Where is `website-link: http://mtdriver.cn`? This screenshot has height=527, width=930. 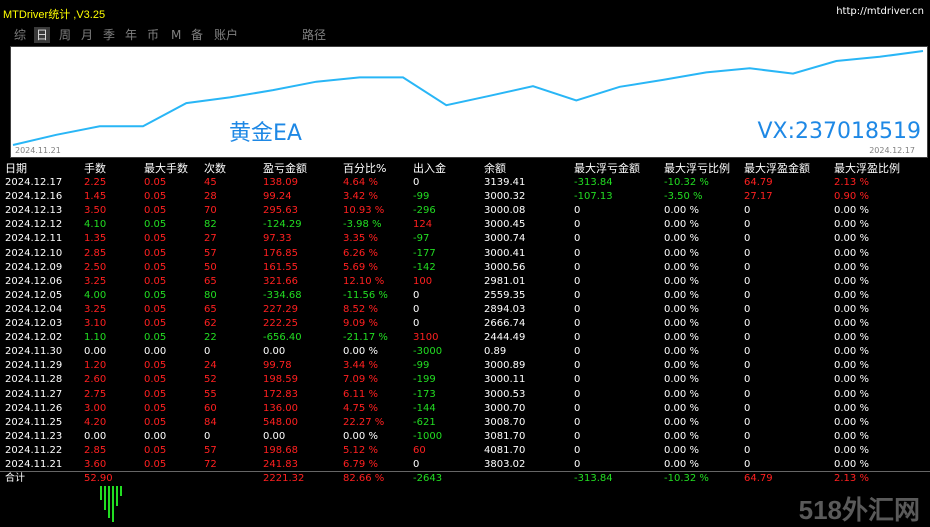 website-link: http://mtdriver.cn is located at coordinates (880, 11).